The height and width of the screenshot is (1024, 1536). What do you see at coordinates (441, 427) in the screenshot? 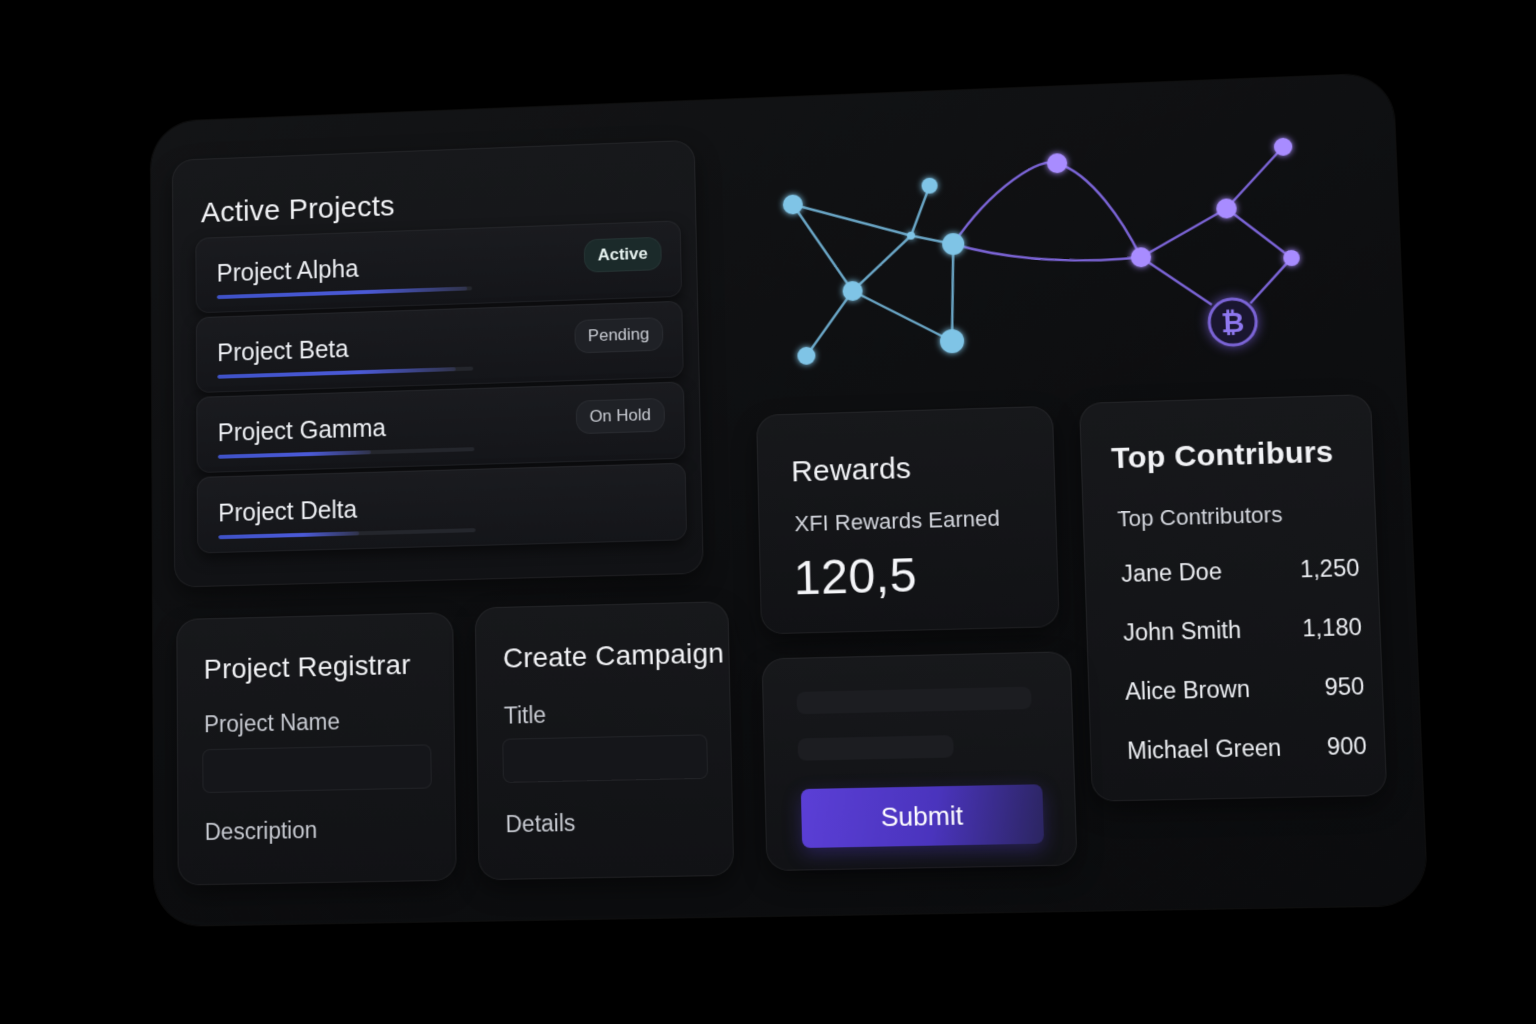
I see `project-row-gamma: Project Gamma On Hold` at bounding box center [441, 427].